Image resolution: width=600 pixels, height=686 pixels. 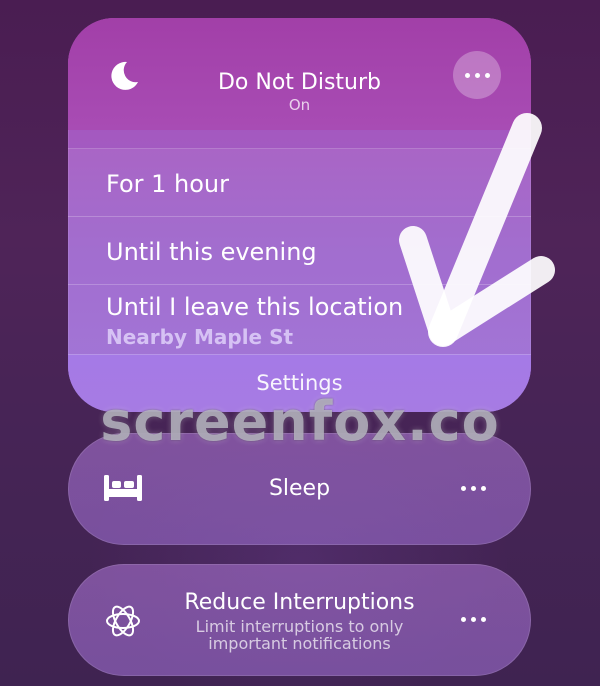 What do you see at coordinates (211, 252) in the screenshot?
I see `option-label: Until this evening` at bounding box center [211, 252].